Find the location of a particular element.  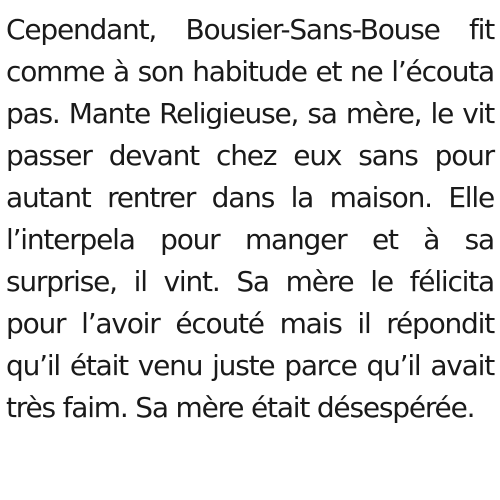

text-line: comme à son habitude et ne l’écouta is located at coordinates (250, 71).